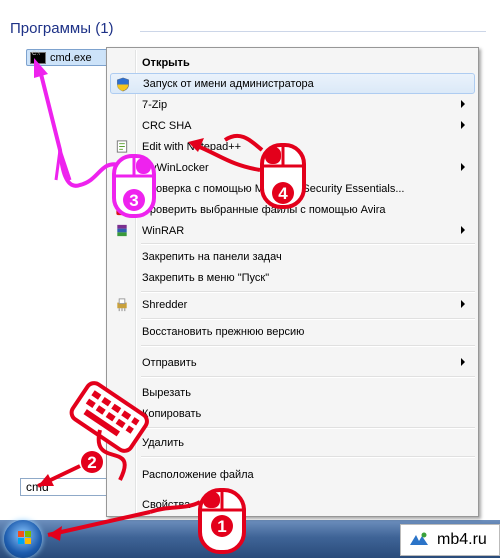  What do you see at coordinates (292, 504) in the screenshot?
I see `menu-item-properties: Свойства` at bounding box center [292, 504].